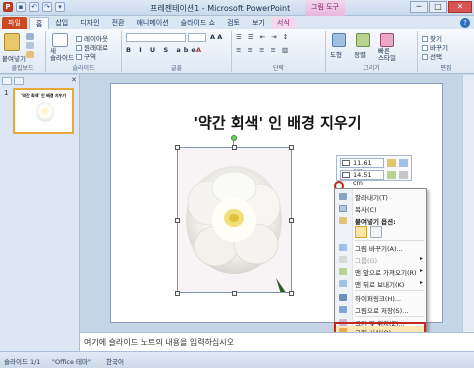 This screenshot has width=474, height=368. I want to click on height-input: 11.61 cm, so click(362, 166).